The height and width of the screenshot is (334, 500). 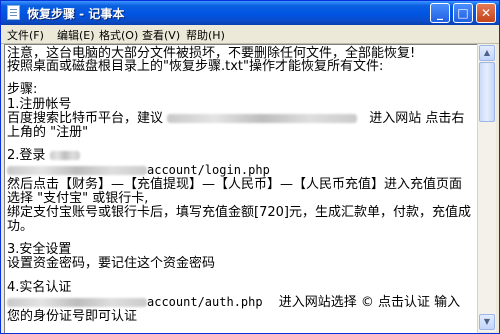 I want to click on scroll-down-icon: ▼, so click(x=487, y=322).